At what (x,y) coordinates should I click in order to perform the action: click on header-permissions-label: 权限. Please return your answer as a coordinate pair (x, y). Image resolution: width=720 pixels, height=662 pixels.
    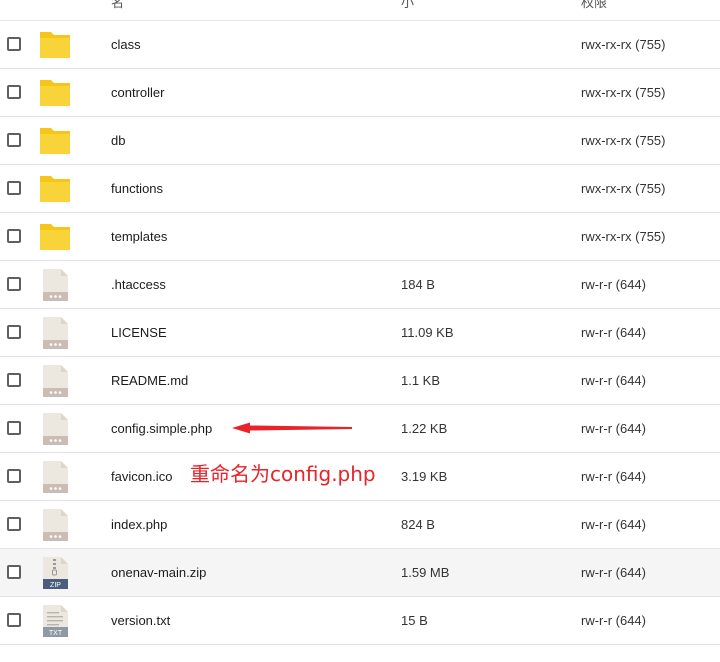
    Looking at the image, I should click on (594, 5).